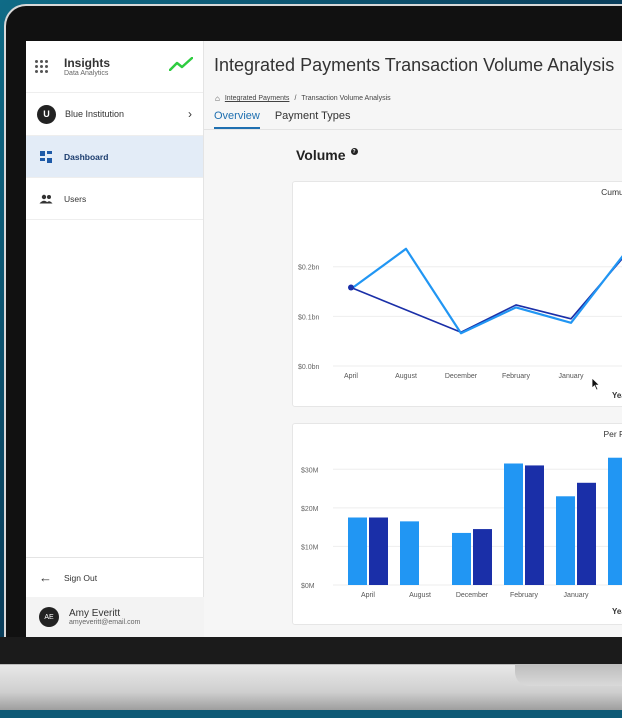 The image size is (622, 718). What do you see at coordinates (310, 509) in the screenshot?
I see `y-tick-label: $20M` at bounding box center [310, 509].